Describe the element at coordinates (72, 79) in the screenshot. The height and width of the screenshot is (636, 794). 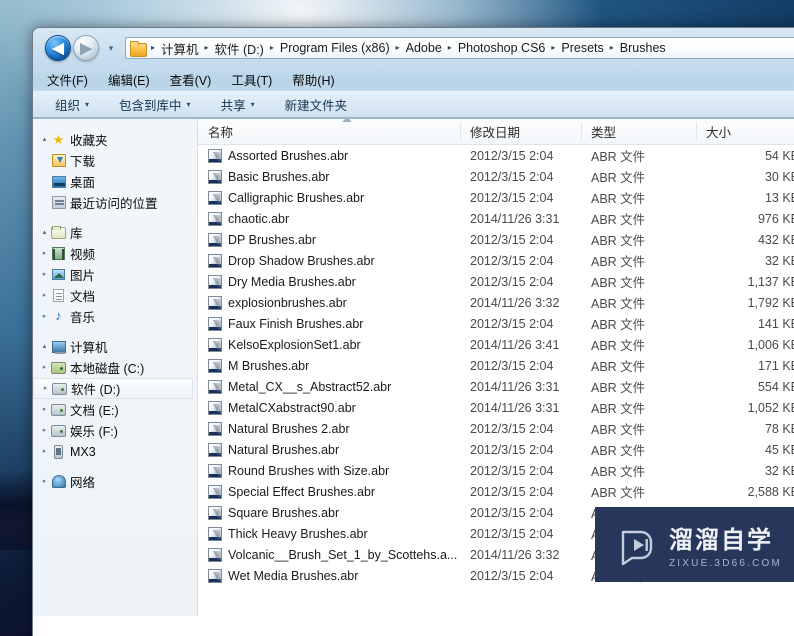
I see `menu-file: 文件(F)` at that location.